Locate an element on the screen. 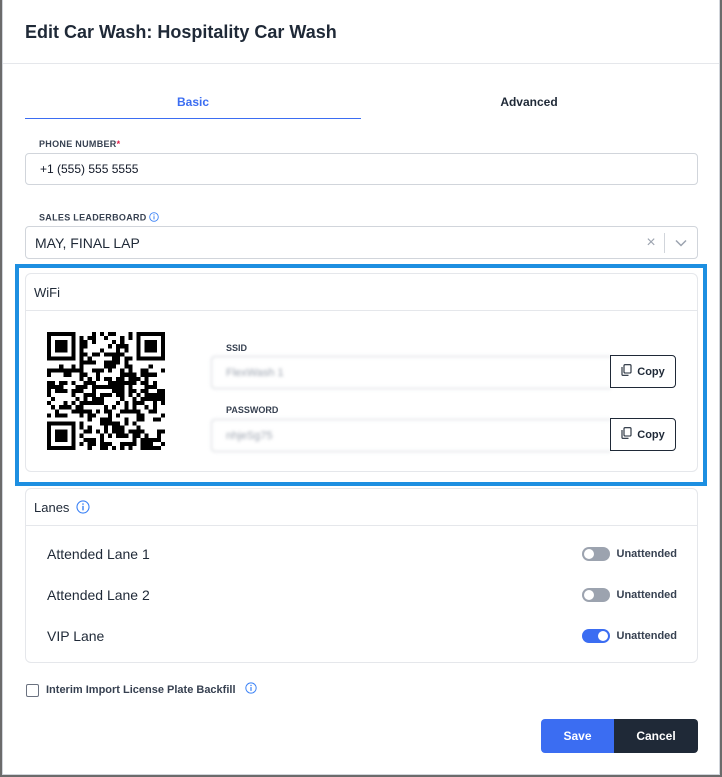 This screenshot has width=722, height=777. cancel-button: Cancel is located at coordinates (656, 736).